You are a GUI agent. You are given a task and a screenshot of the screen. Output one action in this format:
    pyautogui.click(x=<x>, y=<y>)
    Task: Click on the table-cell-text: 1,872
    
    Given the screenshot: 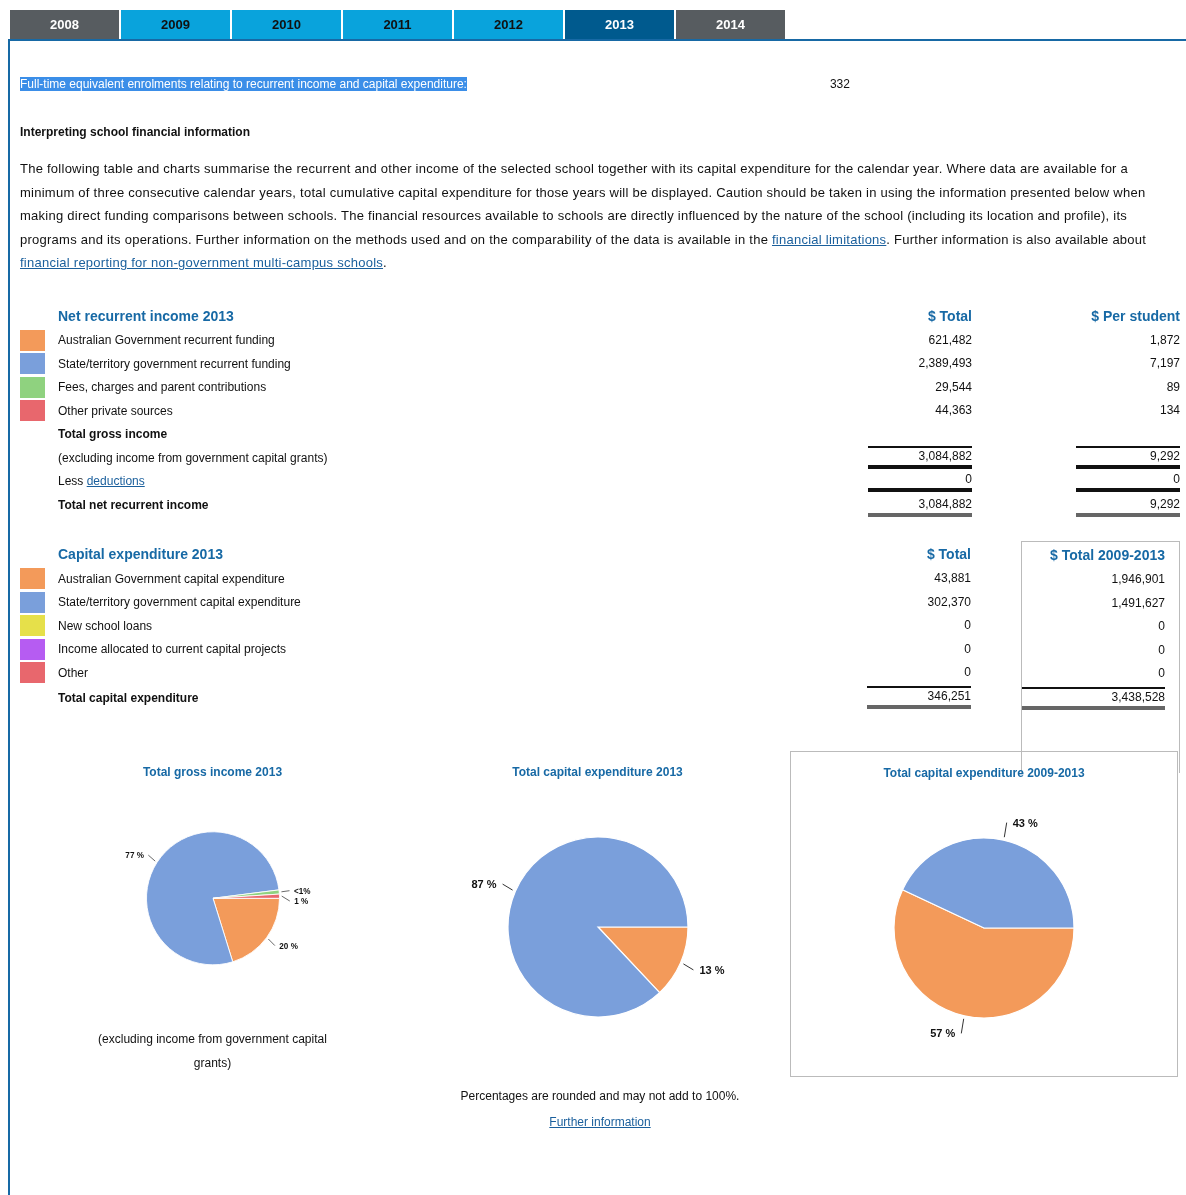 What is the action you would take?
    pyautogui.click(x=1164, y=340)
    